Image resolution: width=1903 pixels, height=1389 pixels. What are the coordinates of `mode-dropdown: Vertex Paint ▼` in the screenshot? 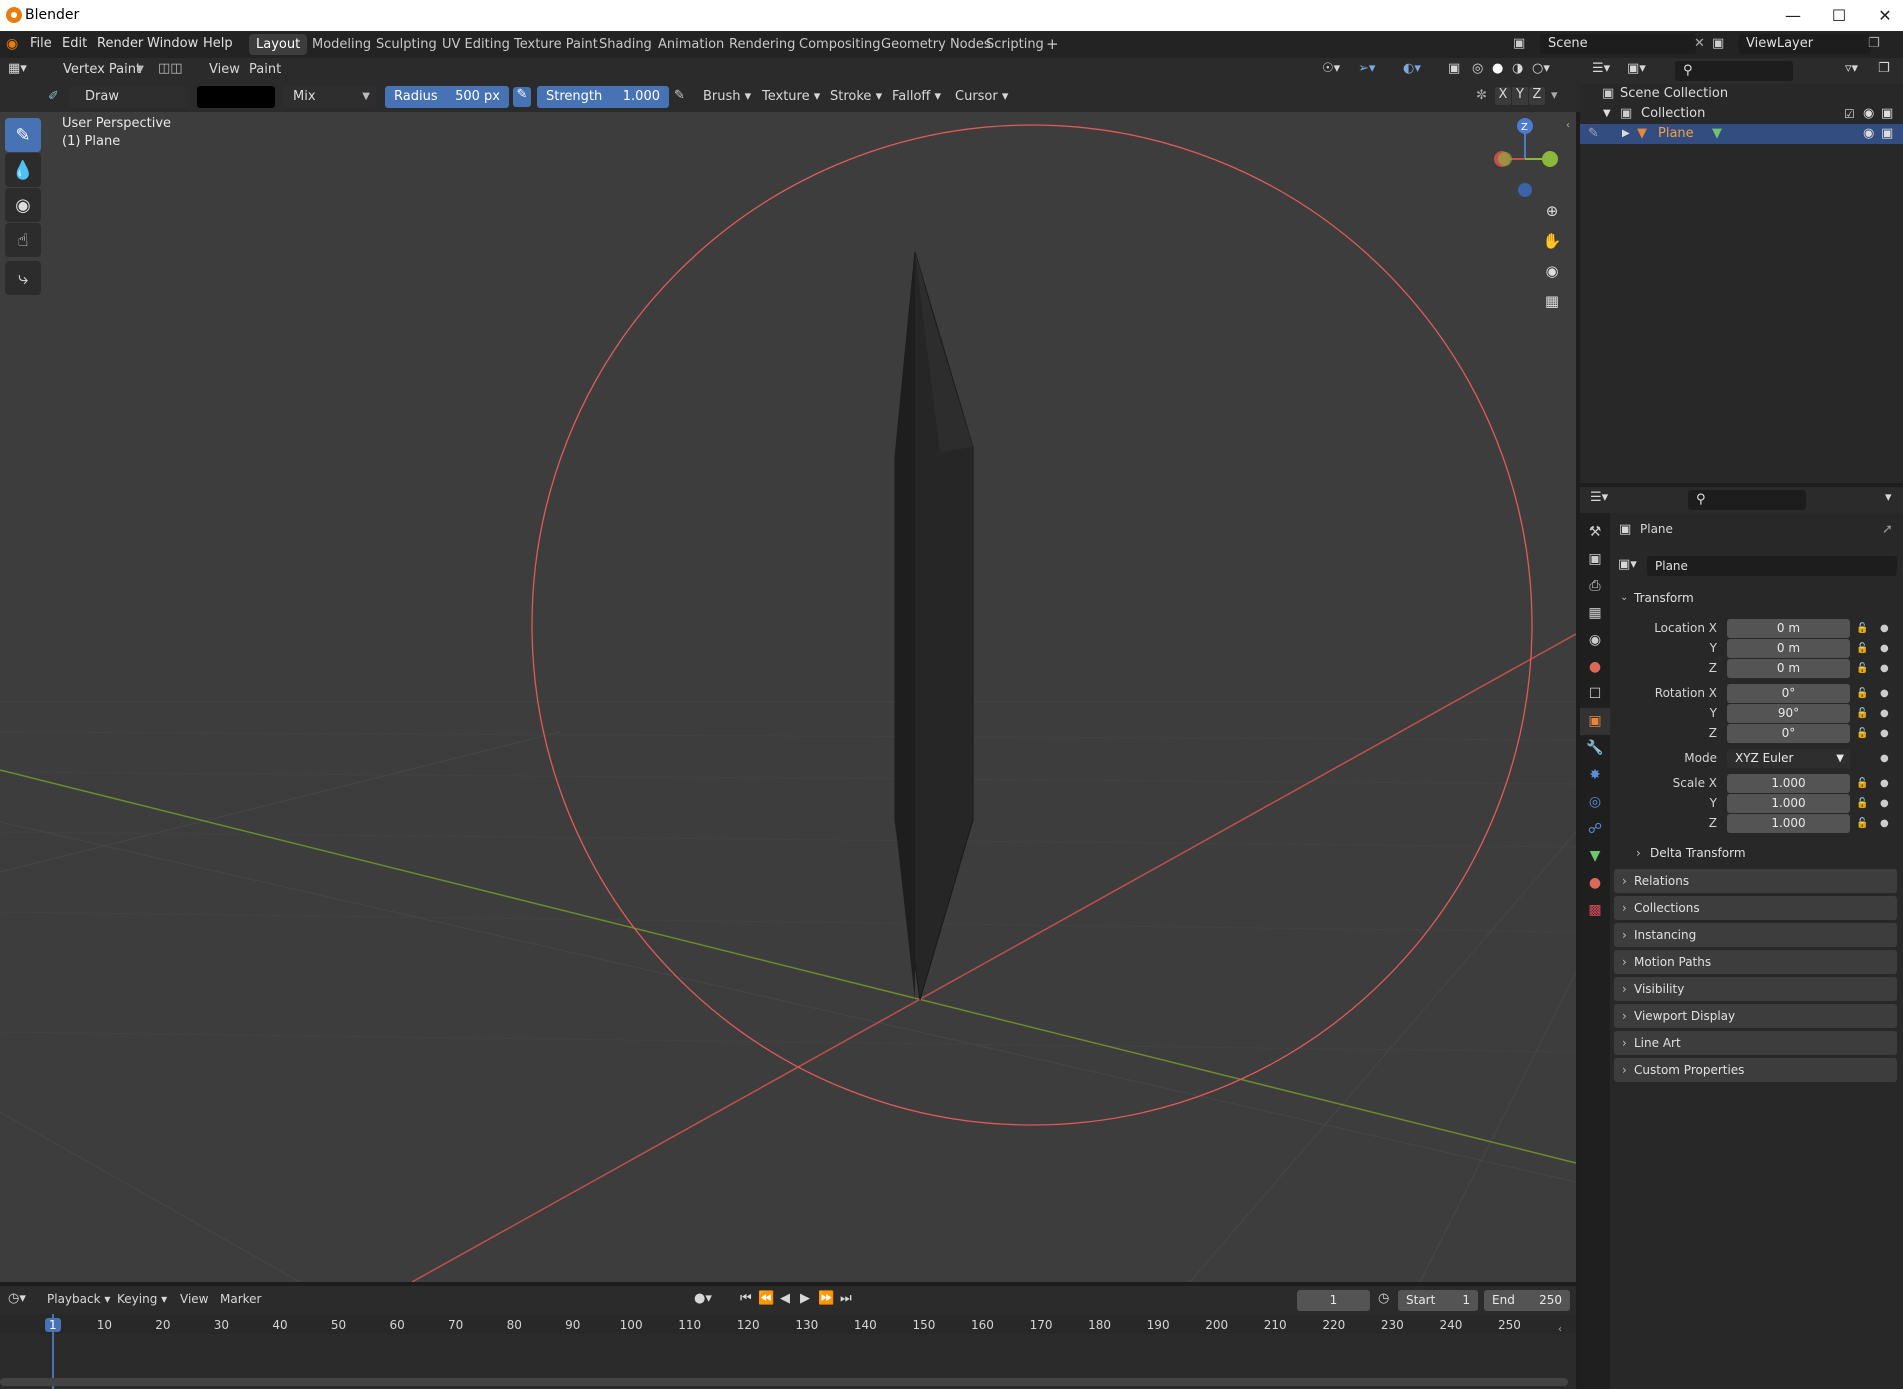 It's located at (96, 70).